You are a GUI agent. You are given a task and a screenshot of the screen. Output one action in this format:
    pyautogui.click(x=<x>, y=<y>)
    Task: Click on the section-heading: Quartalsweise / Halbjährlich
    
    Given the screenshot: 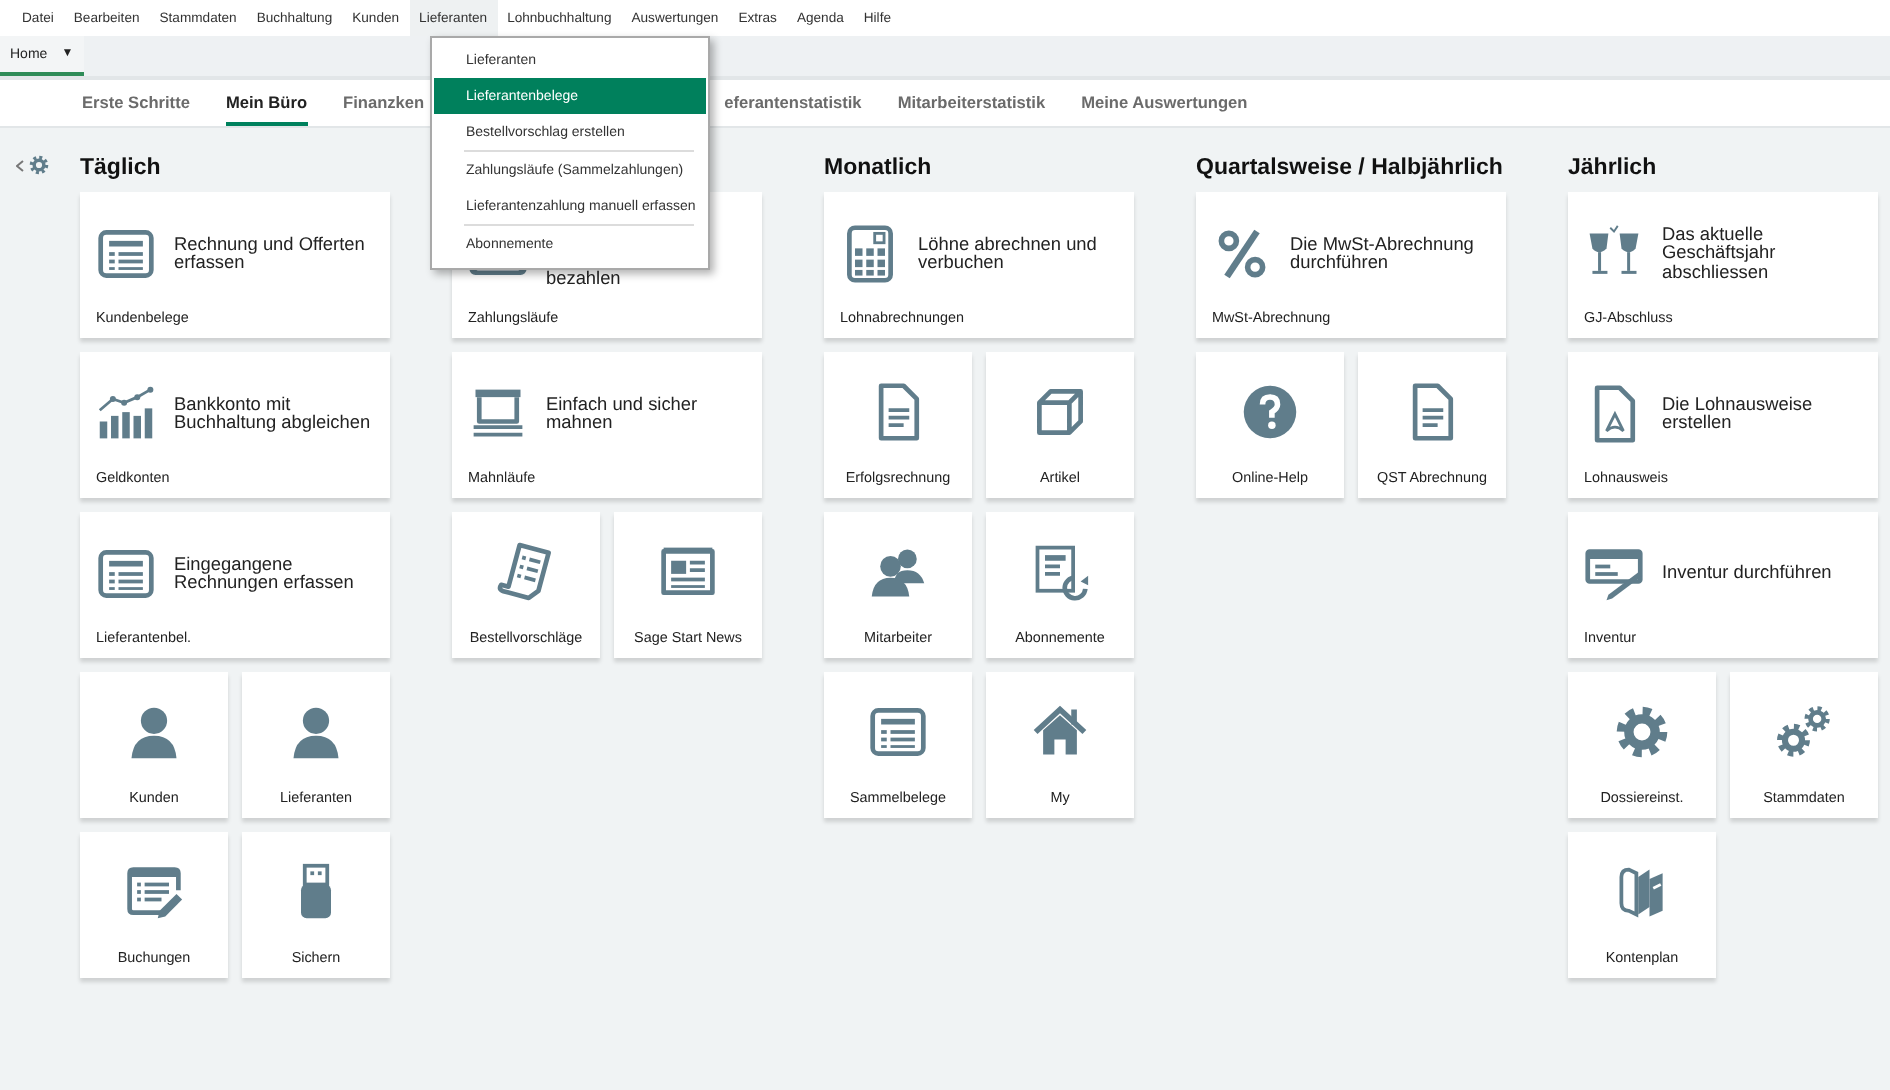 What is the action you would take?
    pyautogui.click(x=1350, y=169)
    